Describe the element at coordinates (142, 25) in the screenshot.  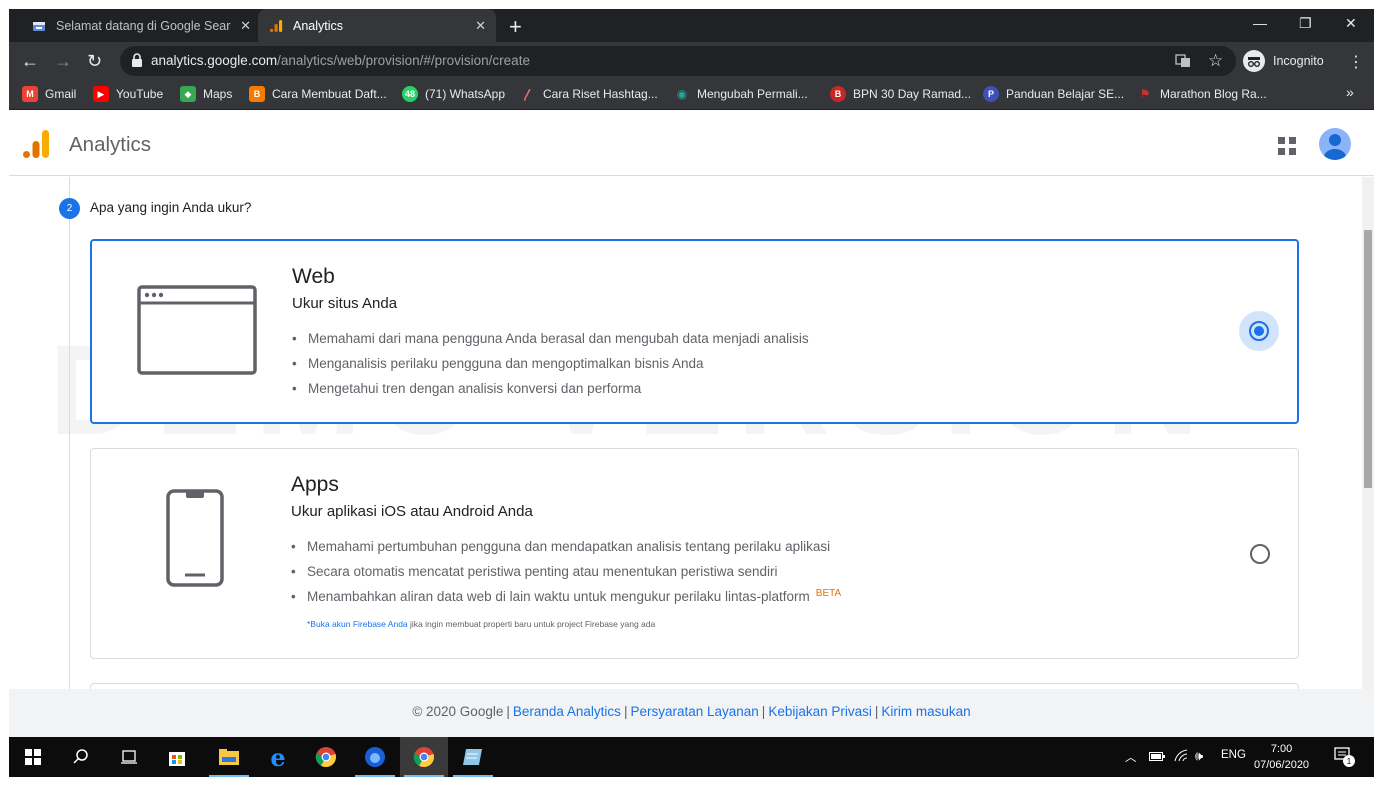
I see `tab-search-console: Selamat datang di Google Search ✕` at that location.